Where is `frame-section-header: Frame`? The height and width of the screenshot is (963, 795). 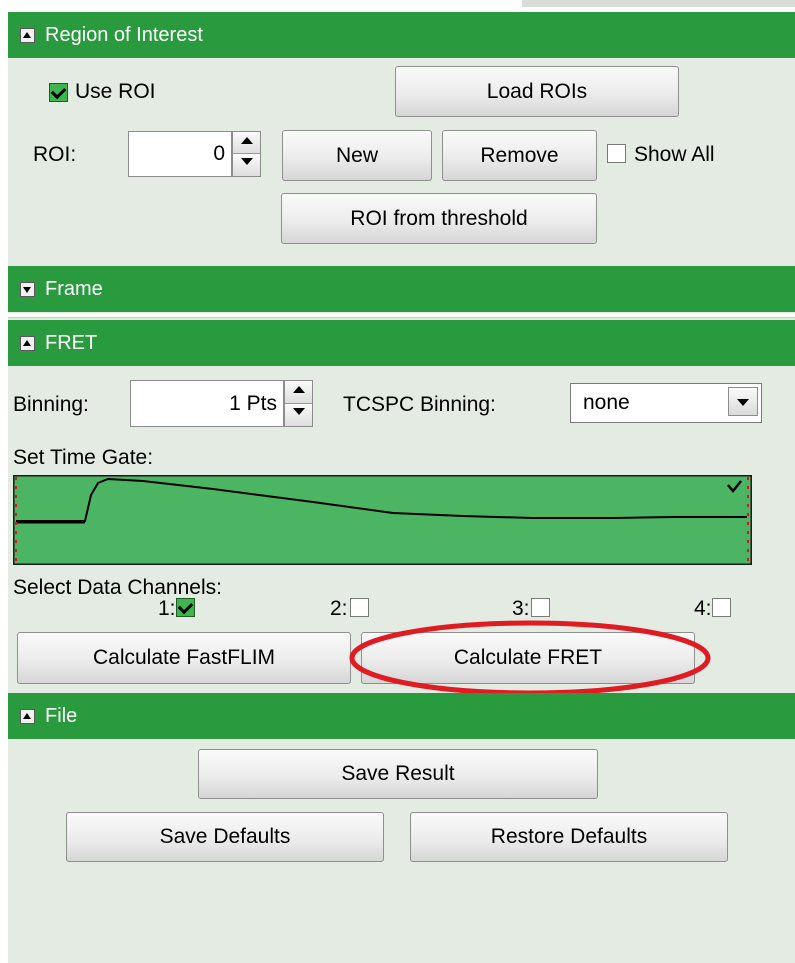
frame-section-header: Frame is located at coordinates (401, 289).